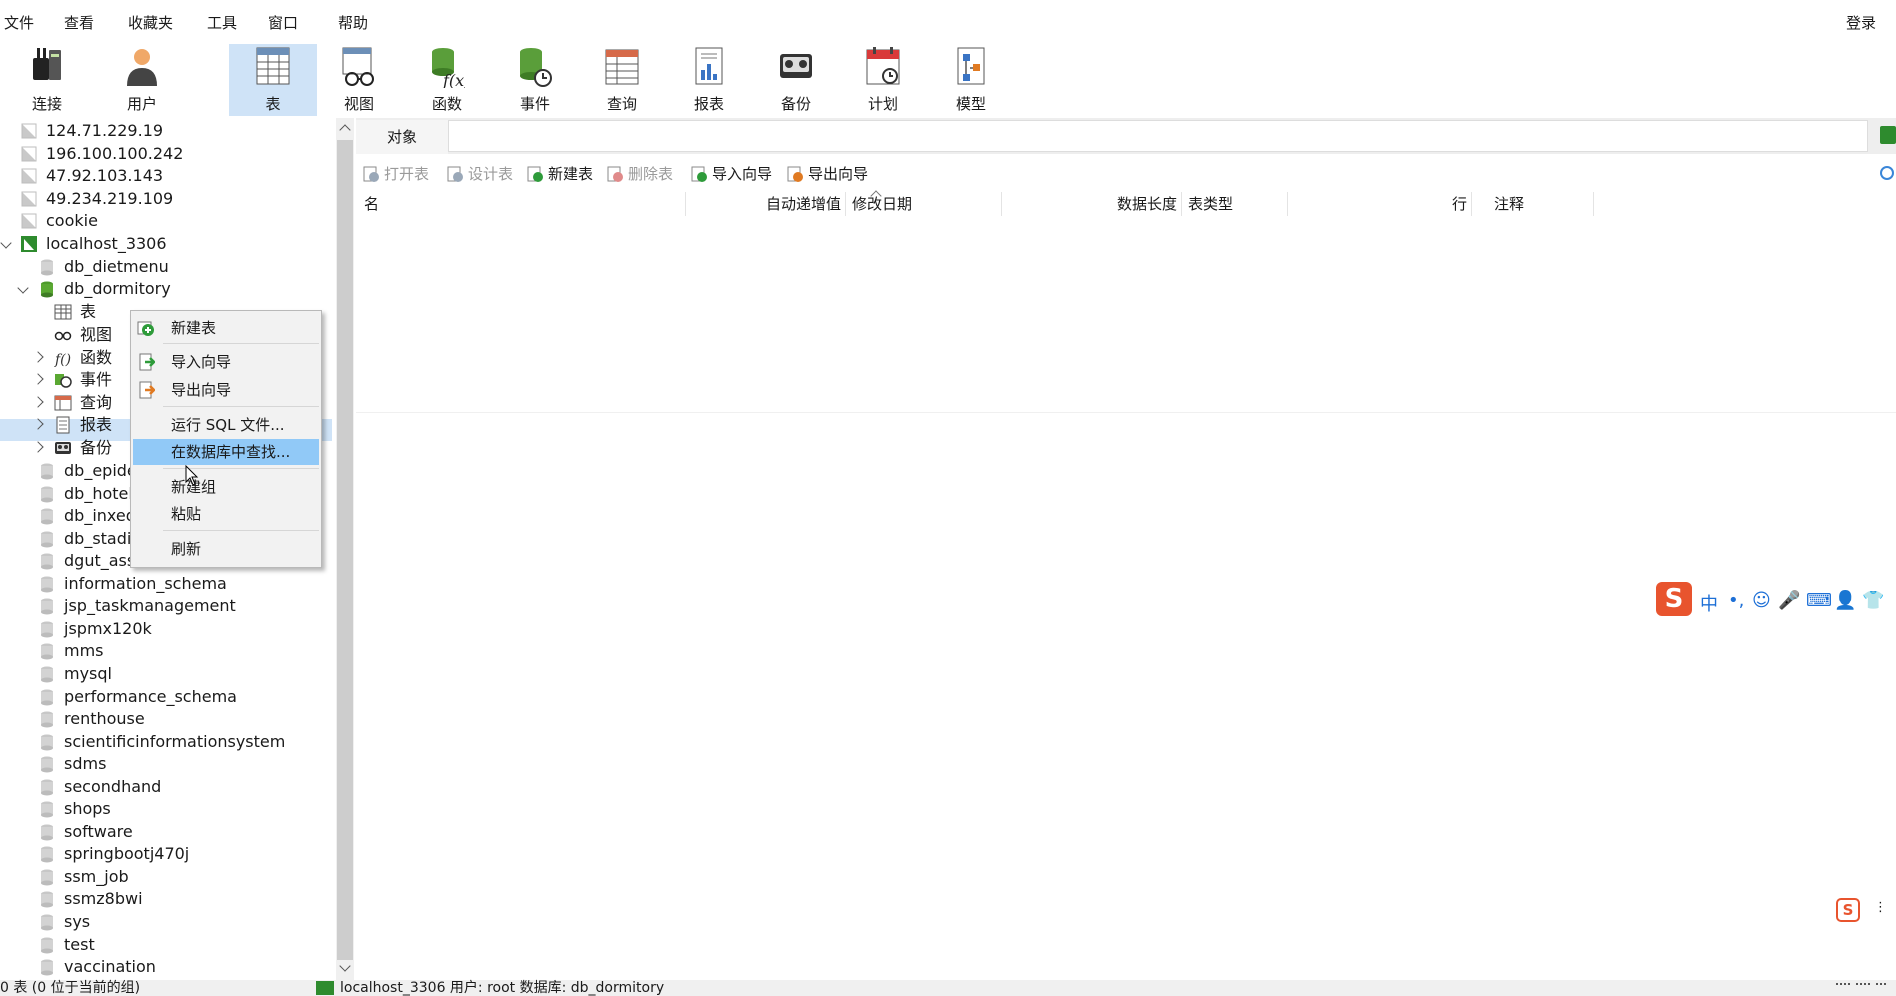 The height and width of the screenshot is (996, 1896). Describe the element at coordinates (709, 80) in the screenshot. I see `toolbar-report-button: 报表` at that location.